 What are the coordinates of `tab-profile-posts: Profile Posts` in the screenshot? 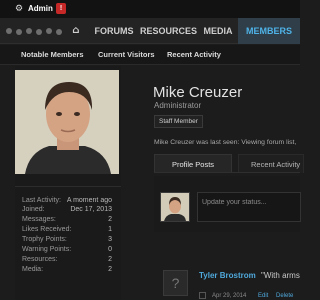 It's located at (193, 163).